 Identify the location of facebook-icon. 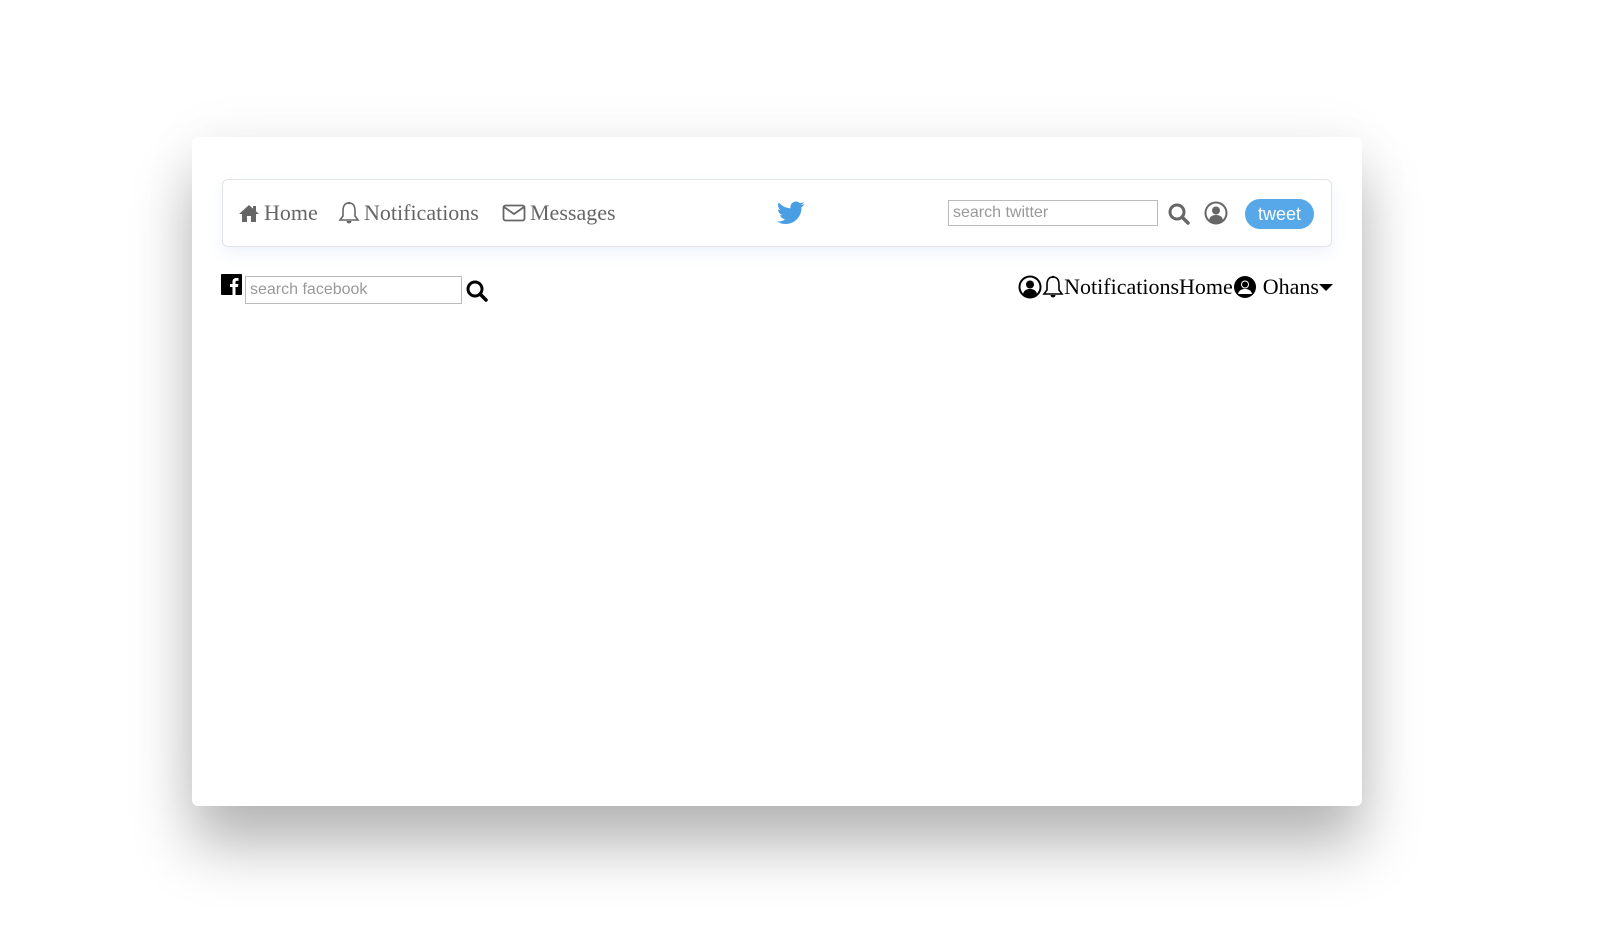
(231, 284).